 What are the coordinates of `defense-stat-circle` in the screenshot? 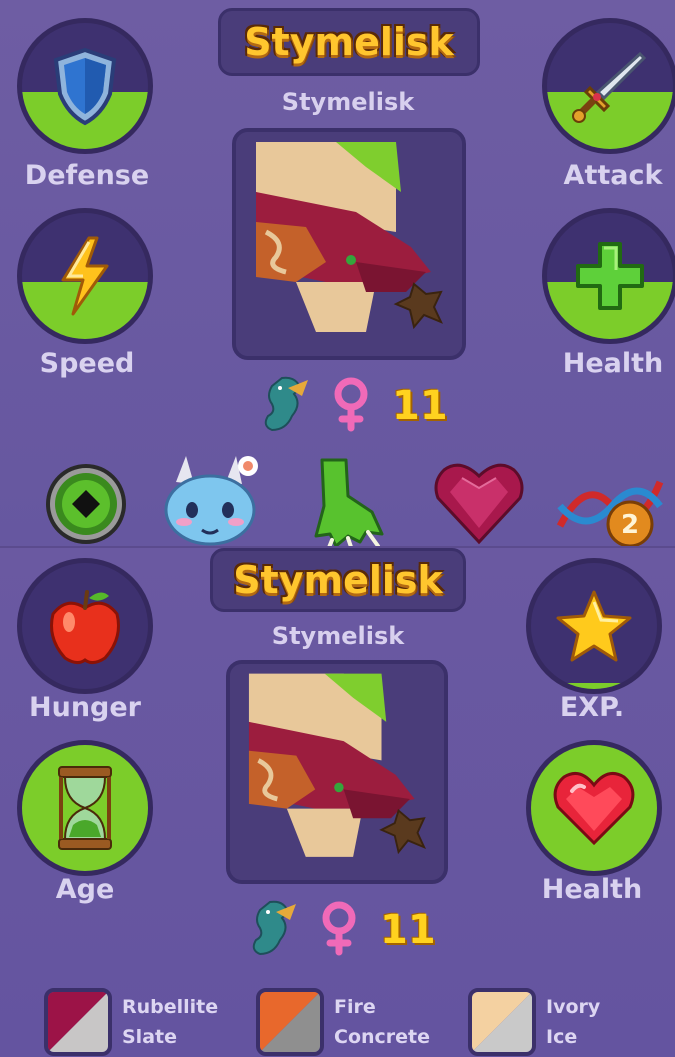 It's located at (85, 86).